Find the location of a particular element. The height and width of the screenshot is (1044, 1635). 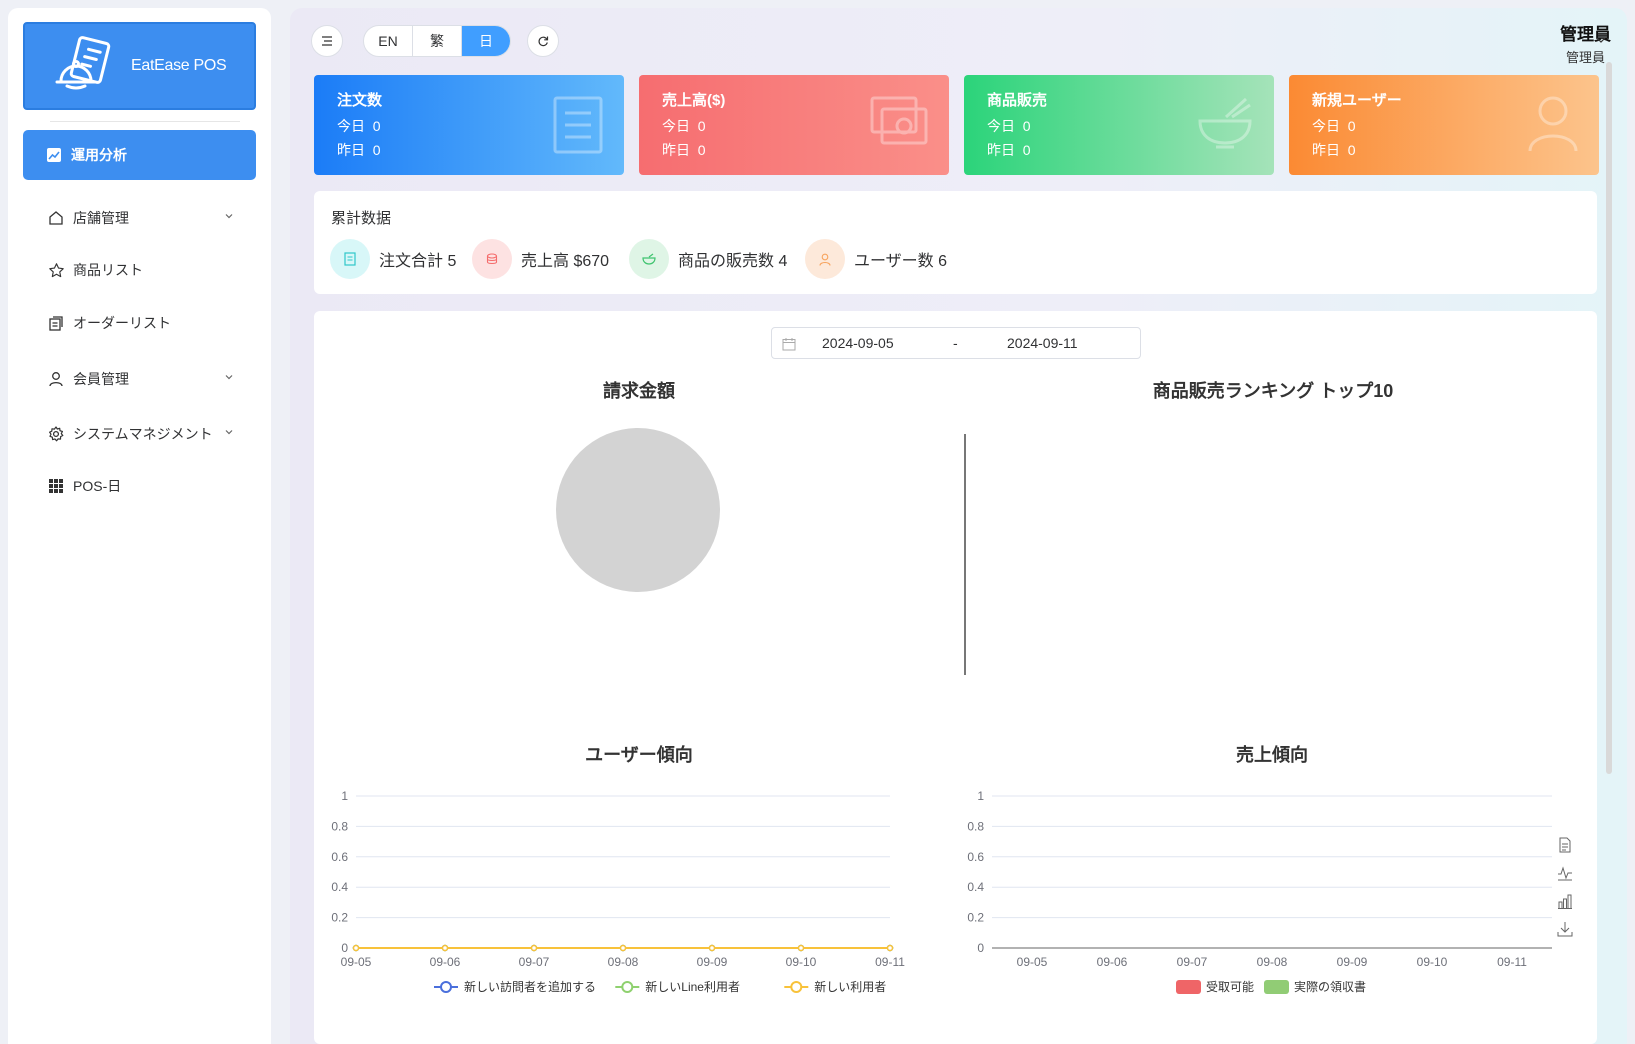

stat-title: 新規ユーザー is located at coordinates (1357, 100).